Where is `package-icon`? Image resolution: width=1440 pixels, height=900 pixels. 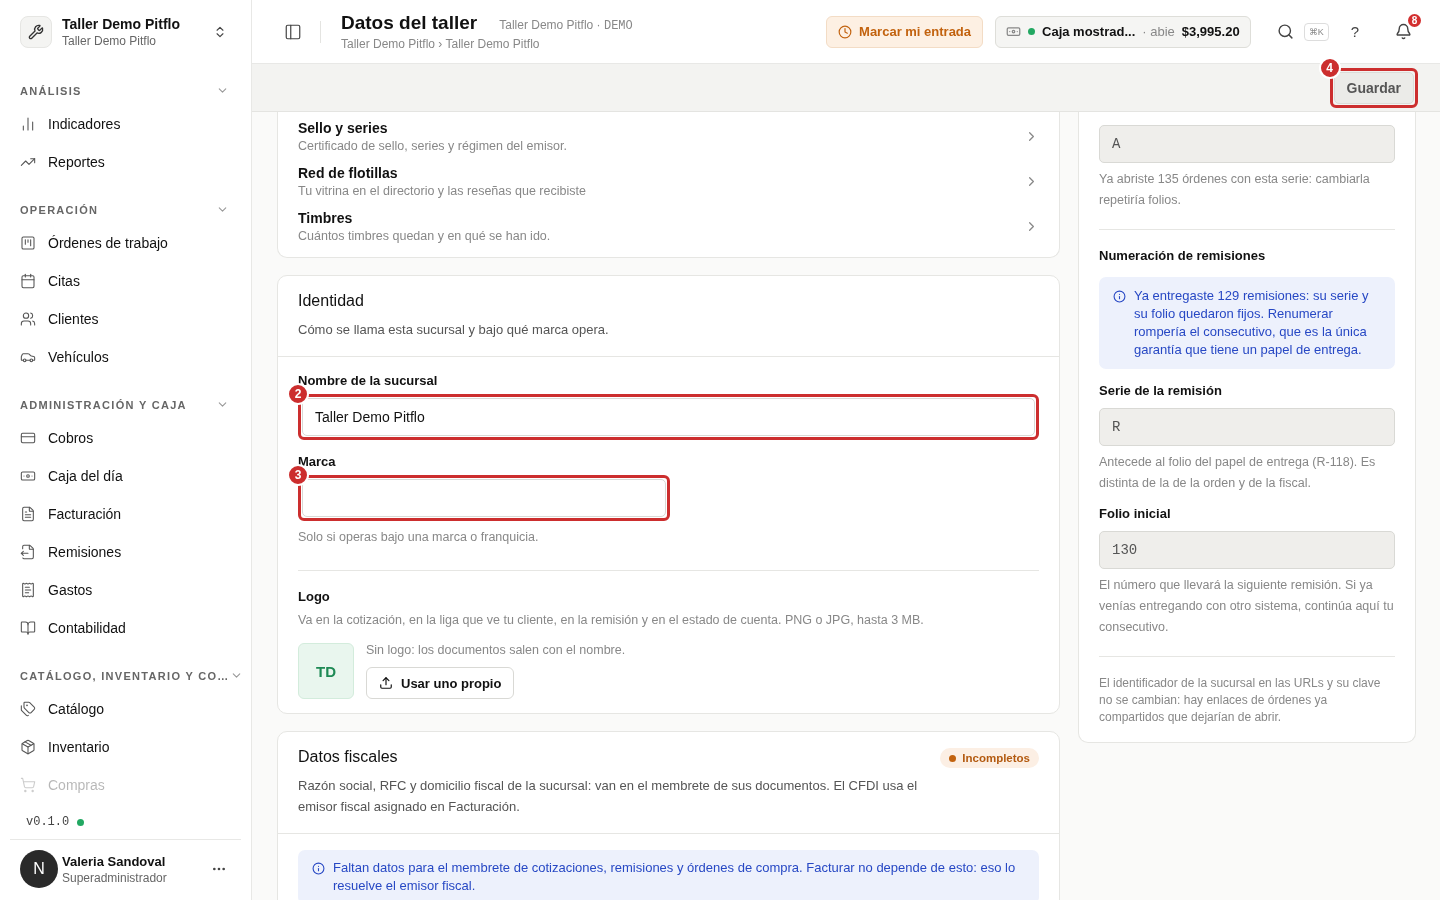 package-icon is located at coordinates (28, 747).